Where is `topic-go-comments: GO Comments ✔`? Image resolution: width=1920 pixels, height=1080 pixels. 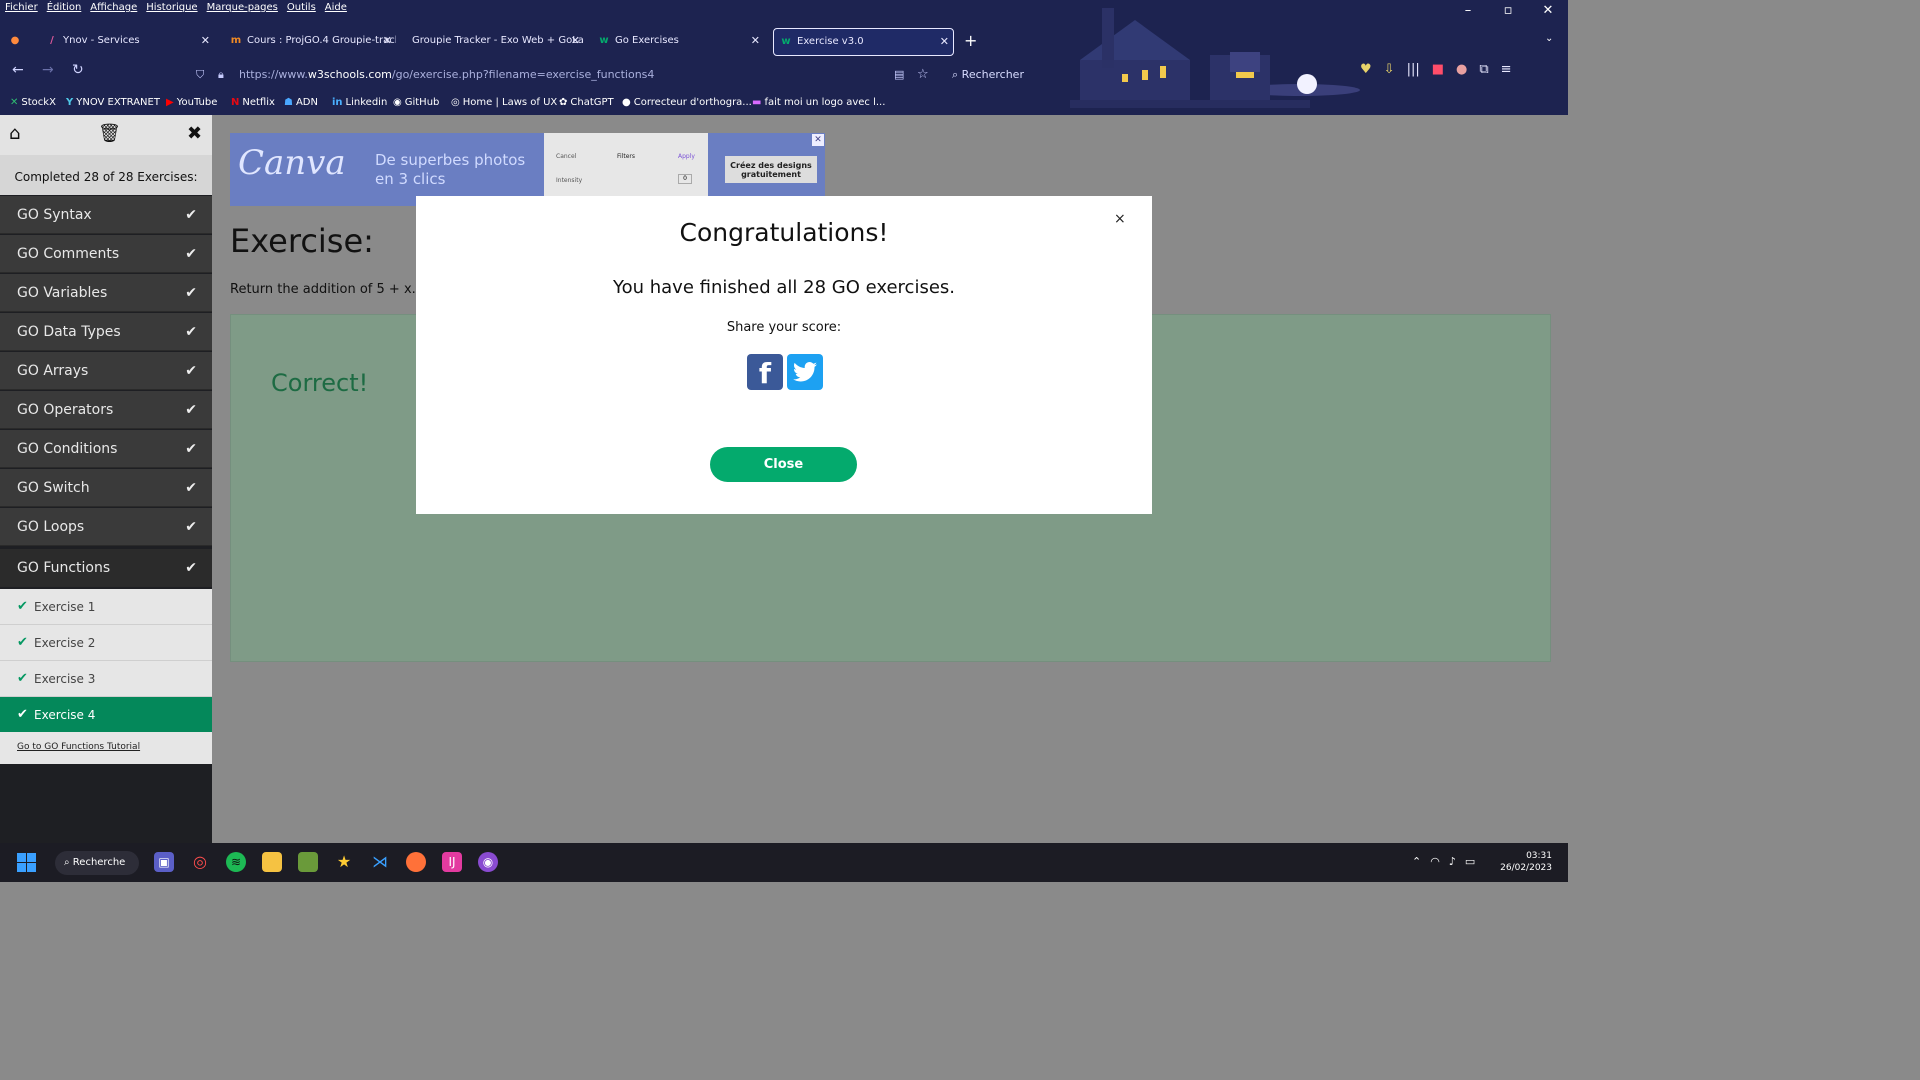
topic-go-comments: GO Comments ✔ is located at coordinates (106, 254).